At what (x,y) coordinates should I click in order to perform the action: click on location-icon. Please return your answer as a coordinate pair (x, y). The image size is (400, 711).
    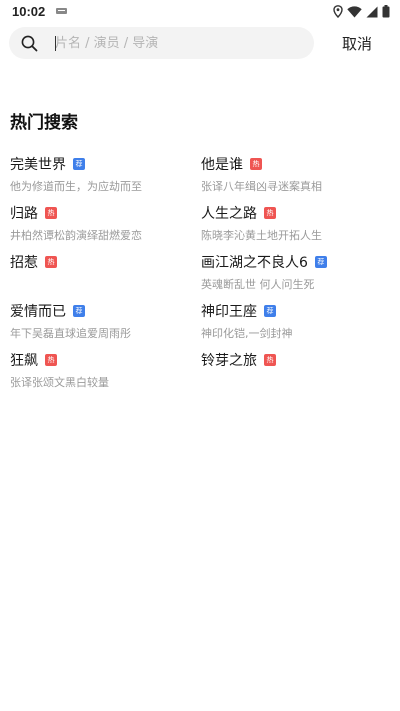
    Looking at the image, I should click on (338, 11).